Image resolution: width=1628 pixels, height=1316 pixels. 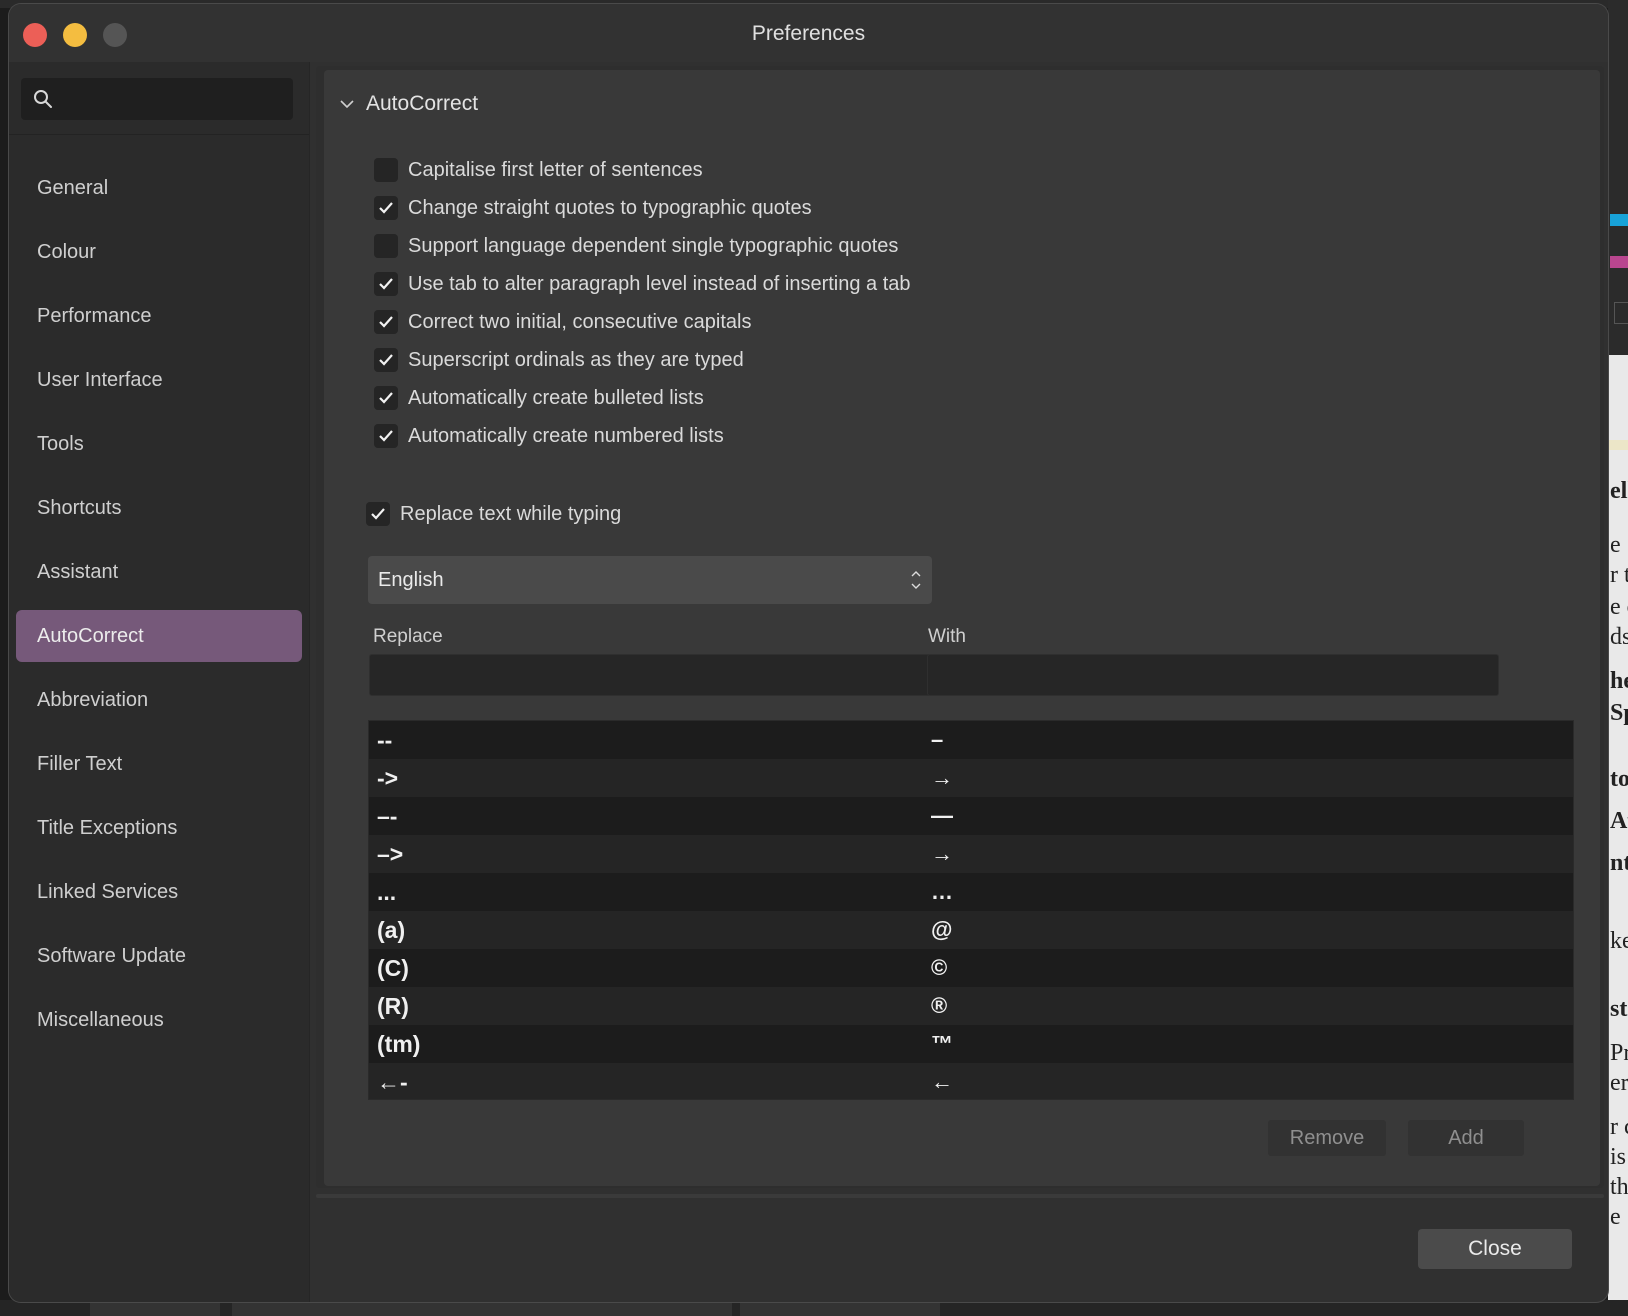 I want to click on table-row: (tm) ™, so click(x=971, y=1044).